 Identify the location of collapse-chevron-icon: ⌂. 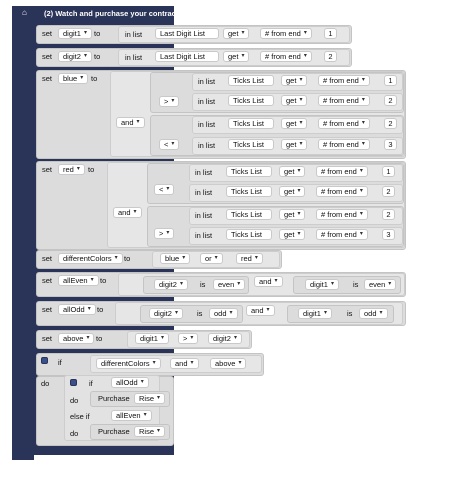
(24, 12).